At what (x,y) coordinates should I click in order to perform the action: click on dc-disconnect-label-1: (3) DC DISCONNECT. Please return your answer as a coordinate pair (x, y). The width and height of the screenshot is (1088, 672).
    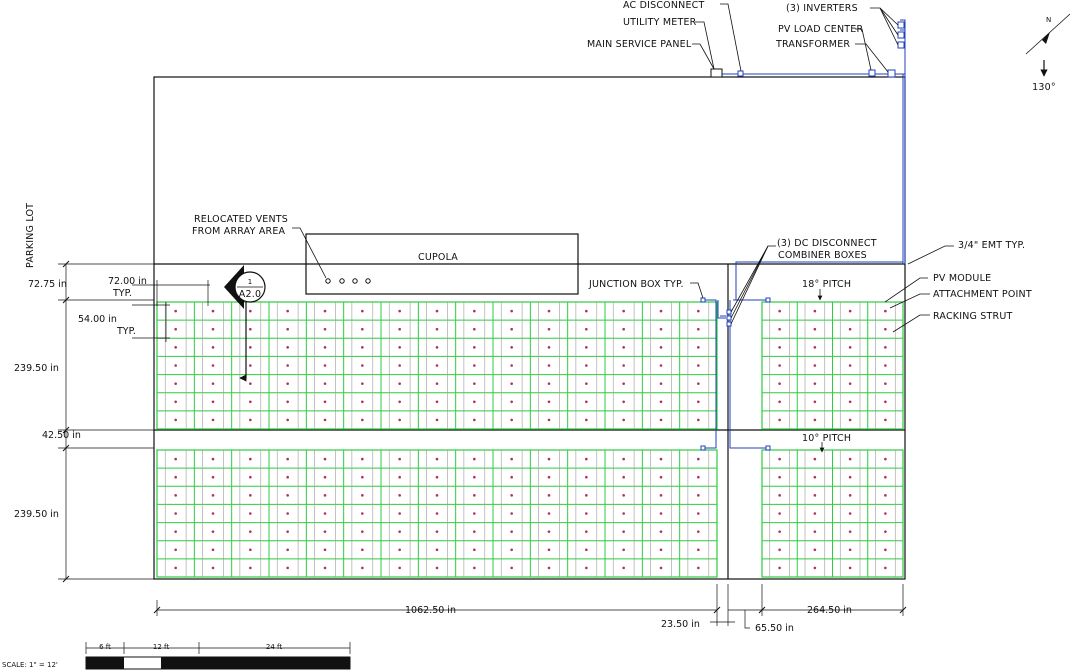
    Looking at the image, I should click on (827, 243).